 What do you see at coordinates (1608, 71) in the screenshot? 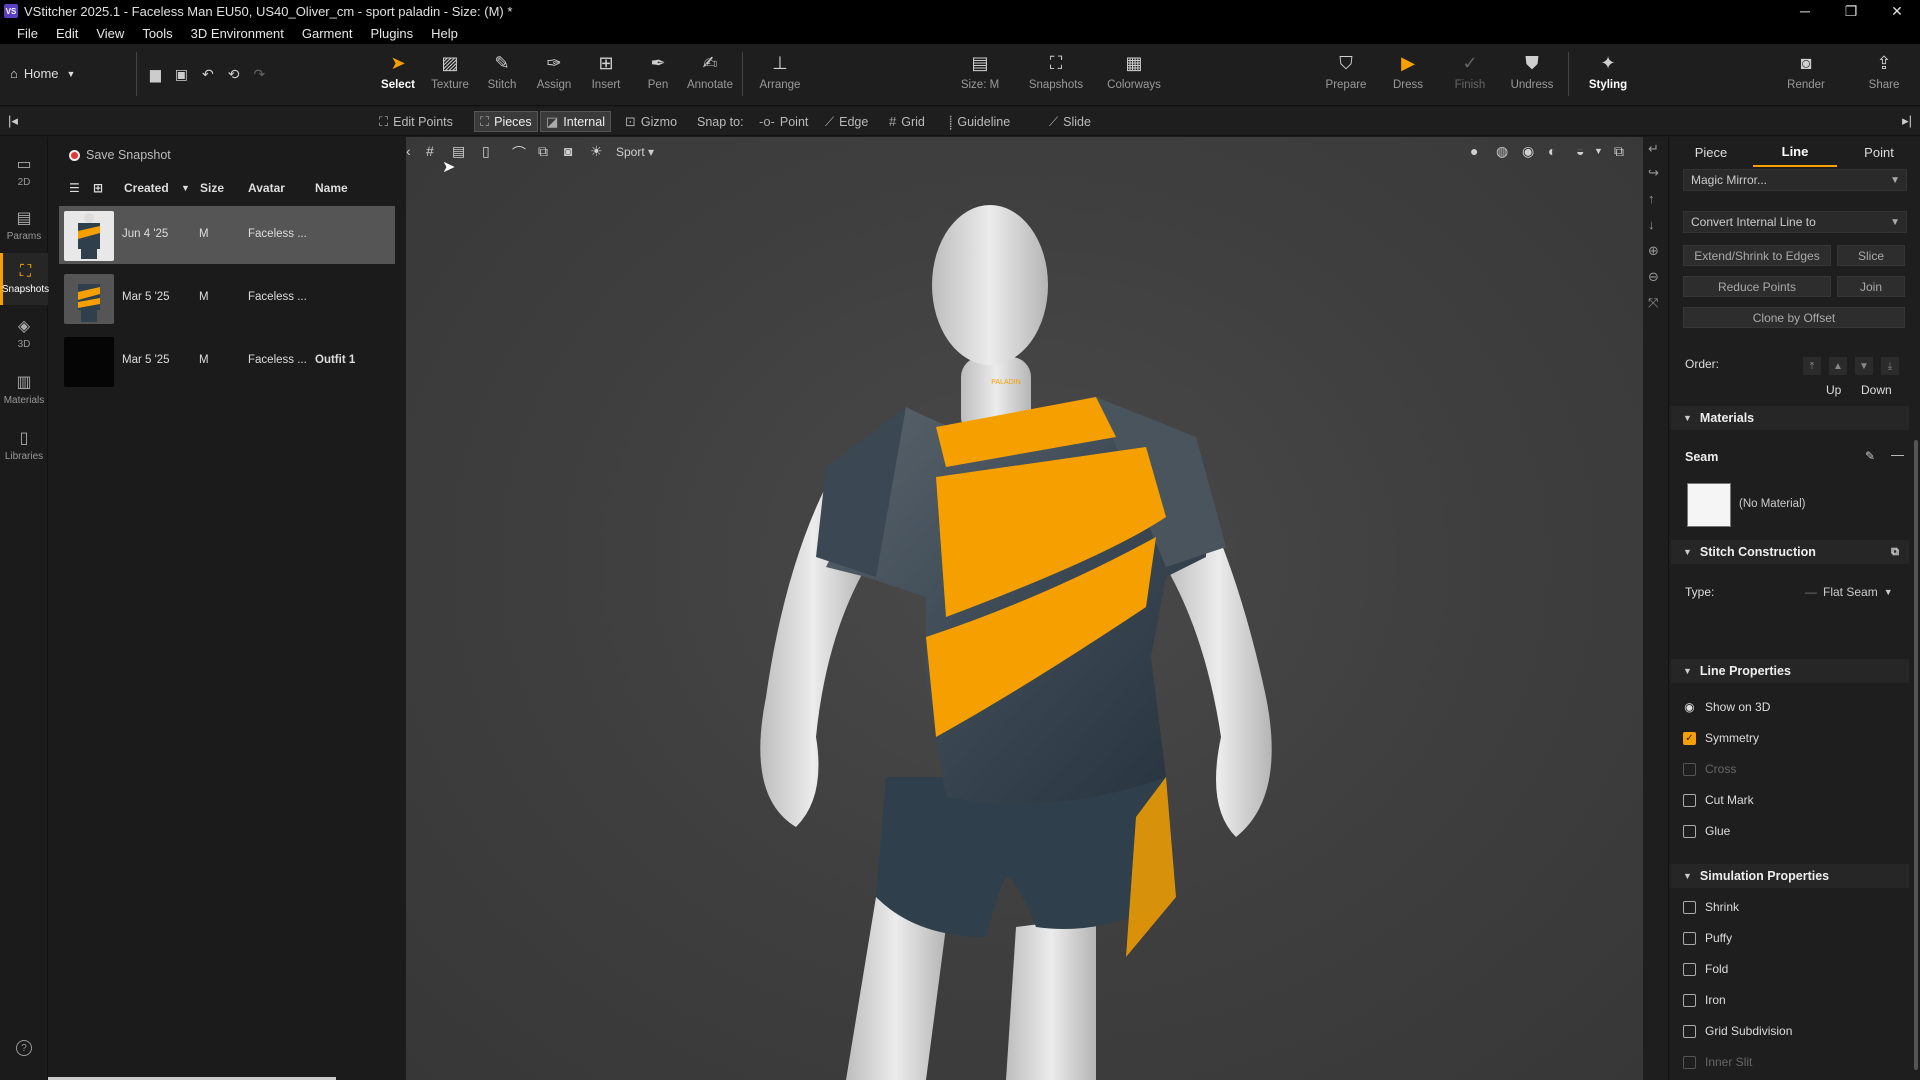
I see `tool-styling: ✦ Styling` at bounding box center [1608, 71].